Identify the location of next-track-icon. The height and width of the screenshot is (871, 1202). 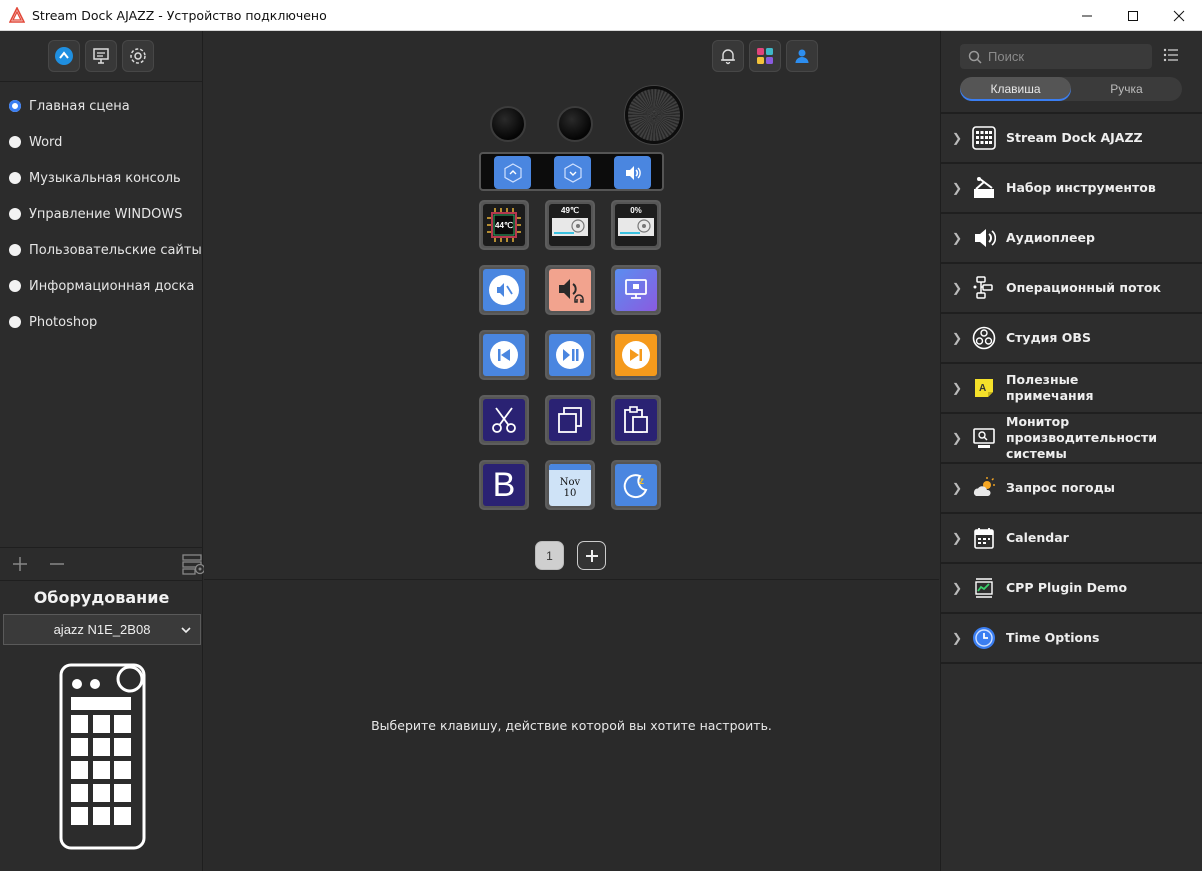
(636, 355).